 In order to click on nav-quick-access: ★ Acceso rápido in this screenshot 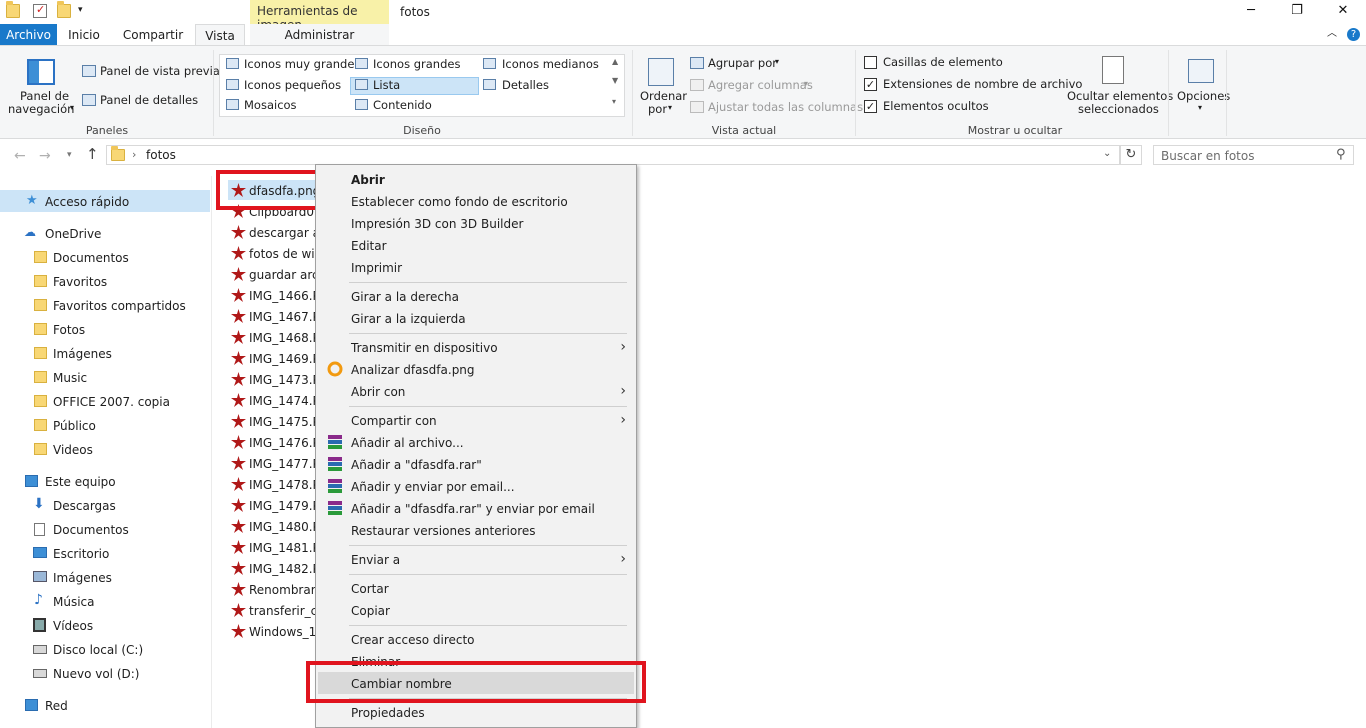, I will do `click(105, 201)`.